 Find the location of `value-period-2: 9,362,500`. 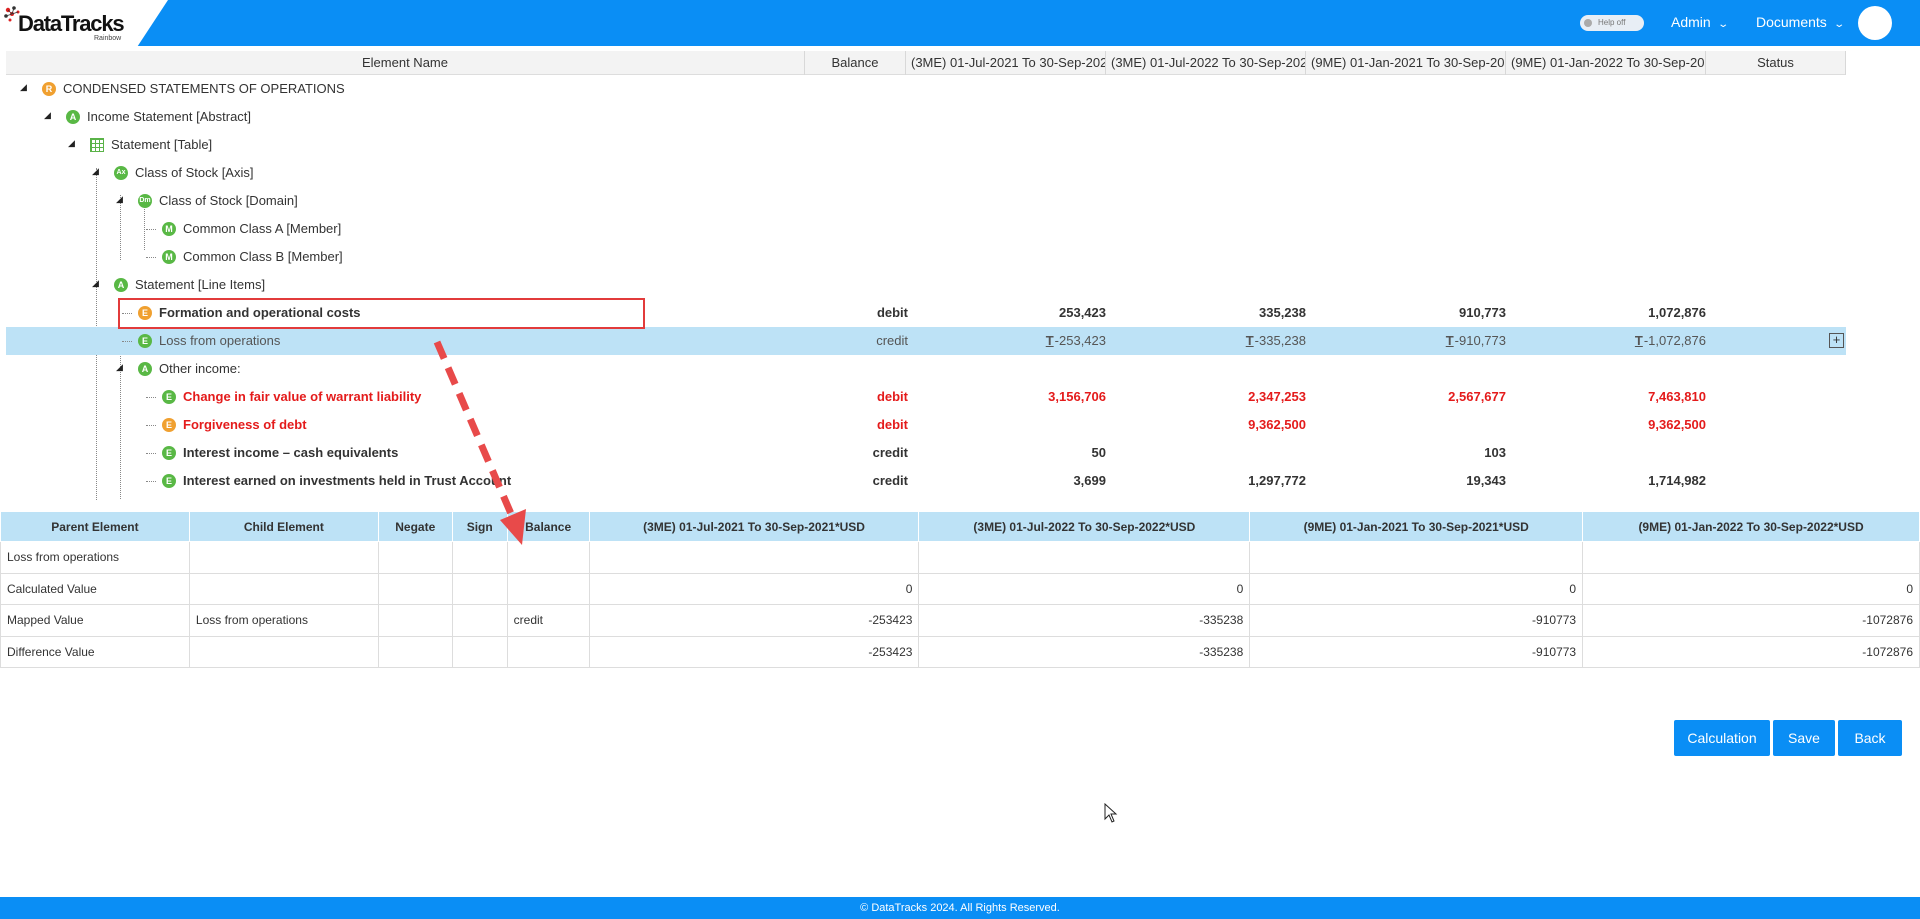

value-period-2: 9,362,500 is located at coordinates (1277, 425).